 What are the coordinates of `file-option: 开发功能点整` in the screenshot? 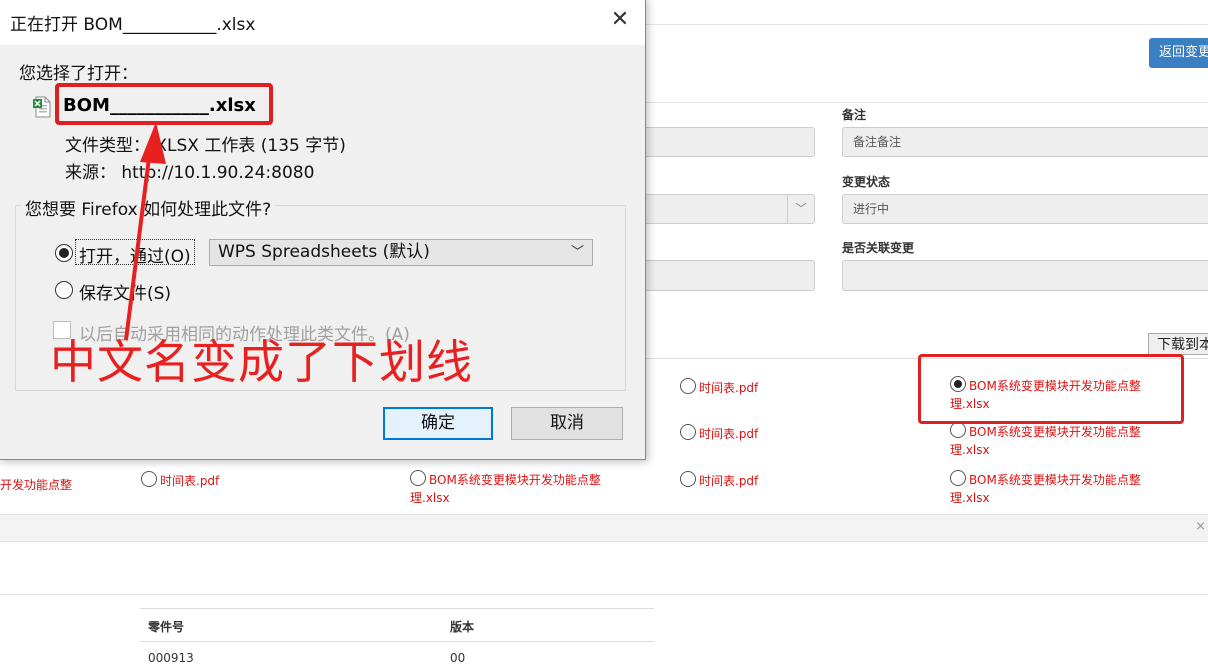 It's located at (36, 485).